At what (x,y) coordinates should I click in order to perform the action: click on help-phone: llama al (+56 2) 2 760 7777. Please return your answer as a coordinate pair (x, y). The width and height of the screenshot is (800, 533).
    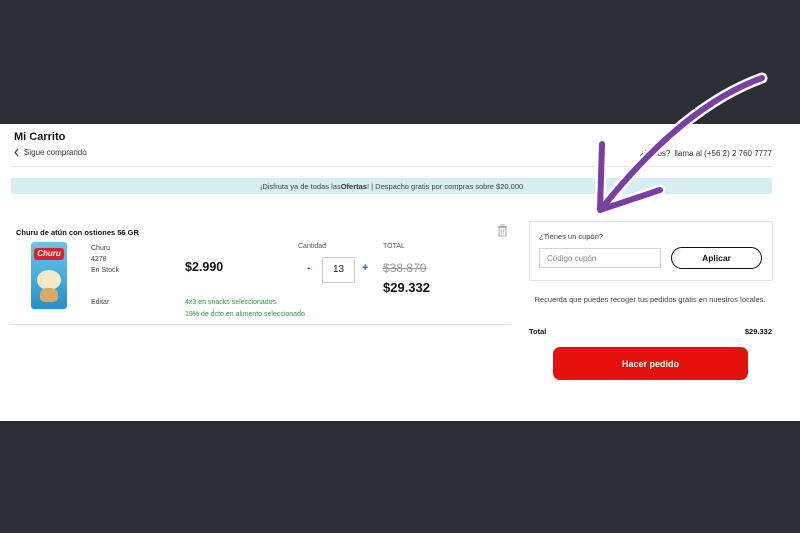
    Looking at the image, I should click on (723, 153).